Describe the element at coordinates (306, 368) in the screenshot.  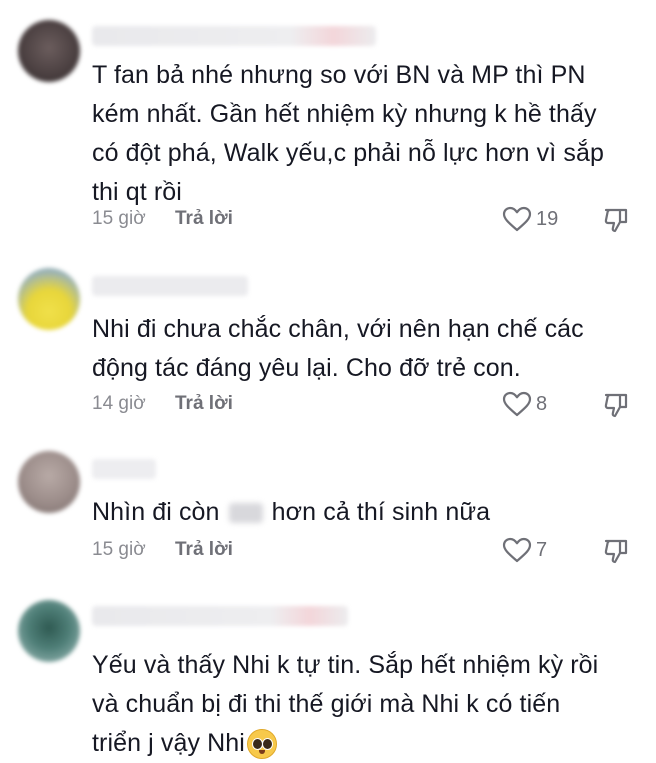
I see `comment-line: động tác đáng yêu lại. Cho đỡ trẻ con.` at that location.